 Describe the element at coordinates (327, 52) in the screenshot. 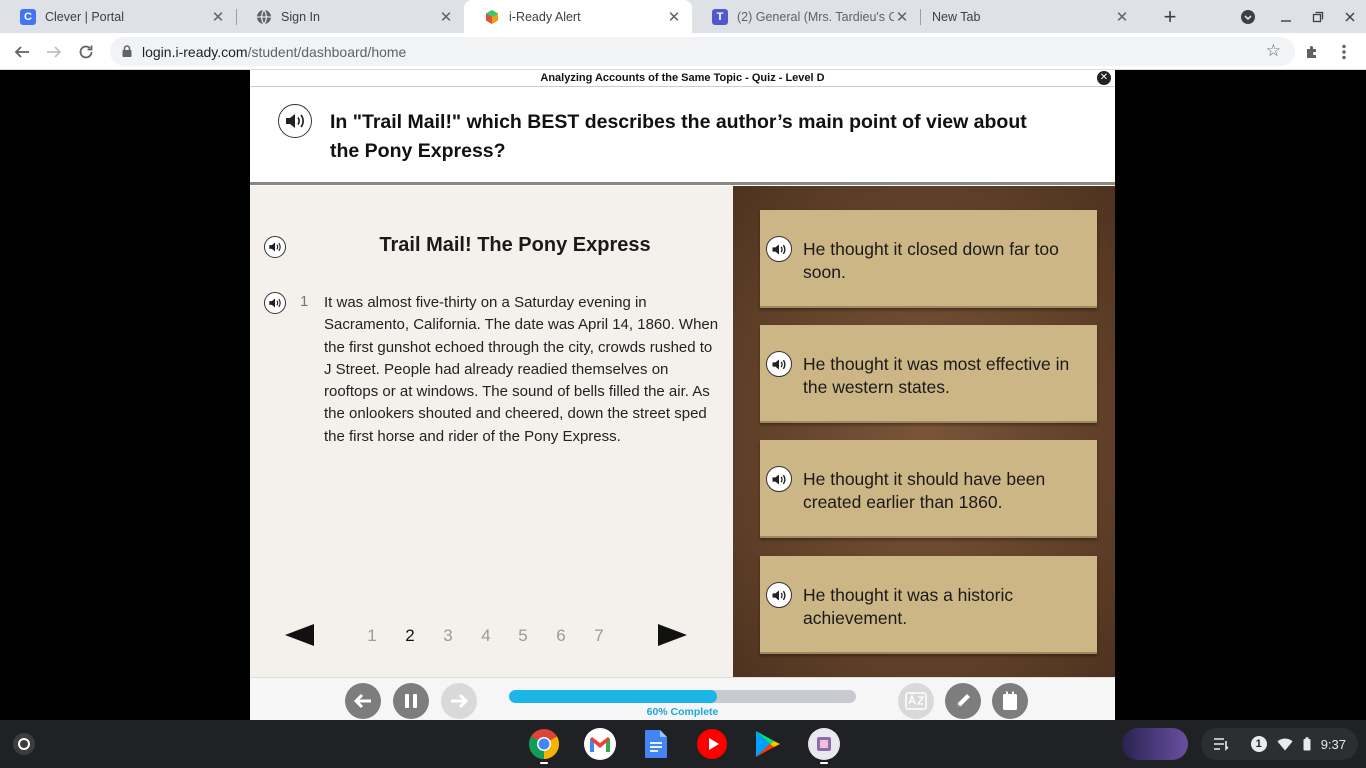

I see `url-path: /student/dashboard/home` at that location.